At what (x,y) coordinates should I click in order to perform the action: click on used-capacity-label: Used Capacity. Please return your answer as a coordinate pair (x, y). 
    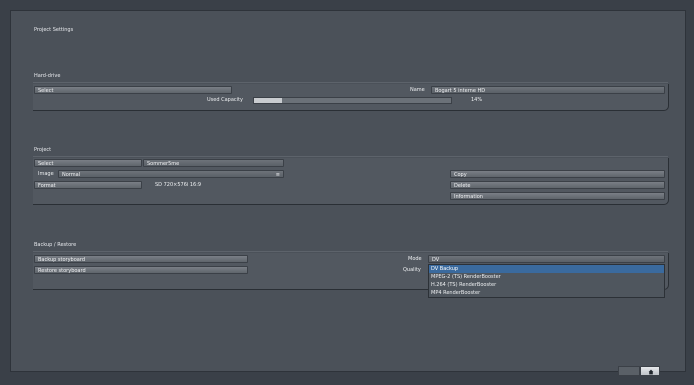
    Looking at the image, I should click on (225, 100).